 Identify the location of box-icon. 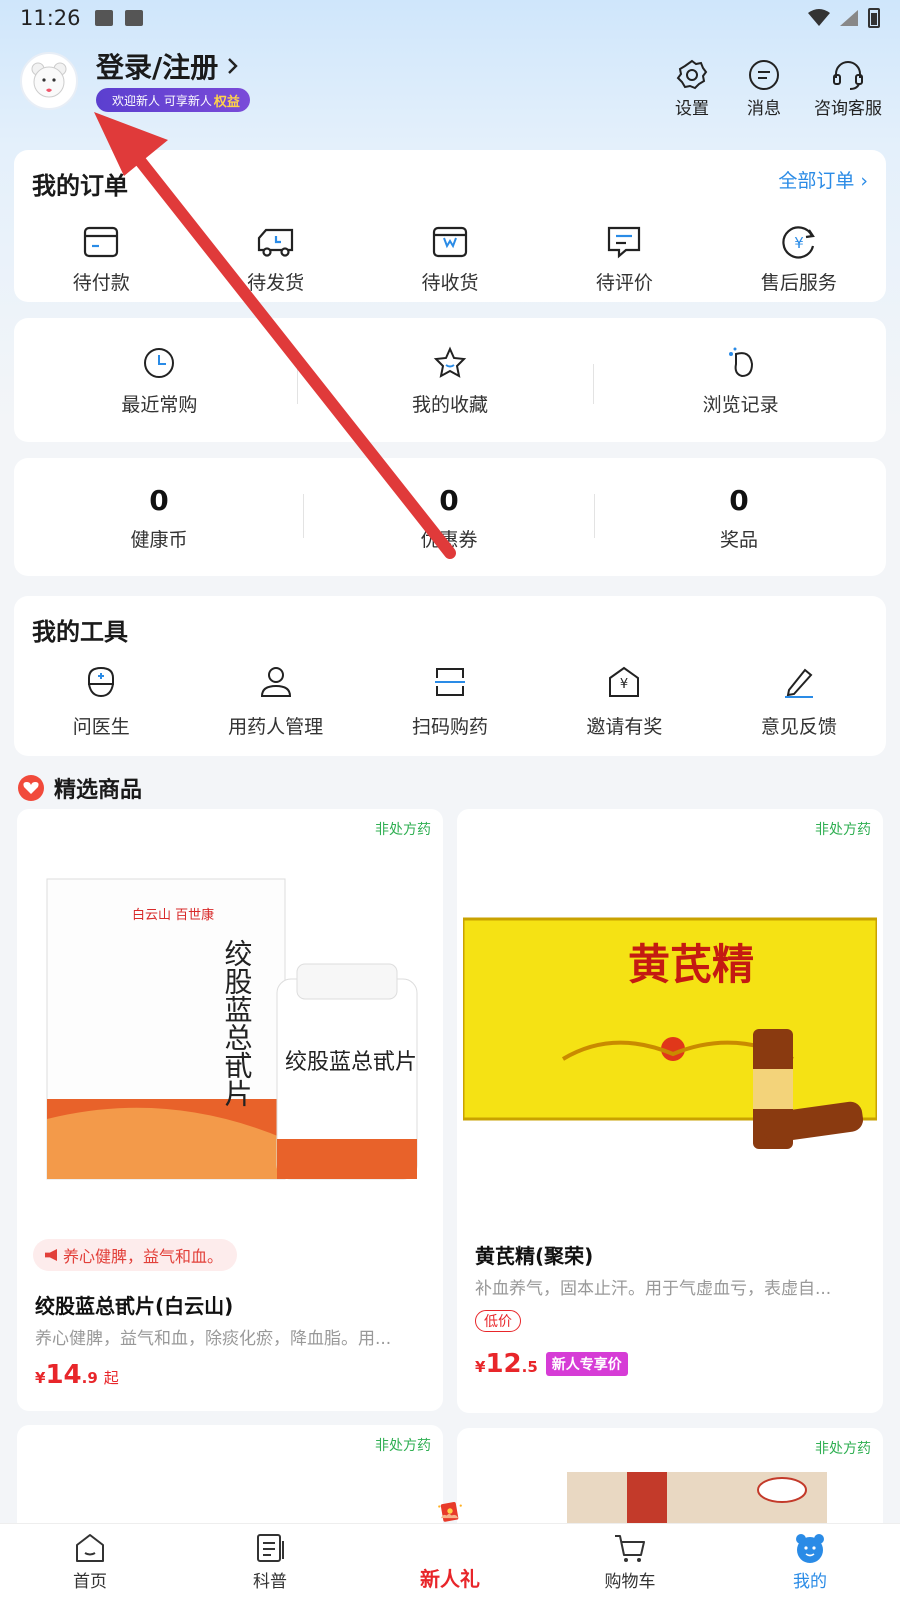
(450, 242).